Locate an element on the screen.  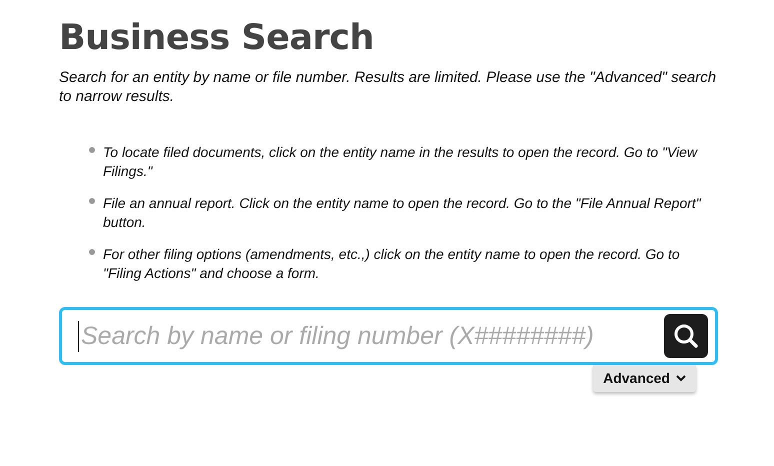
search-icon is located at coordinates (686, 336).